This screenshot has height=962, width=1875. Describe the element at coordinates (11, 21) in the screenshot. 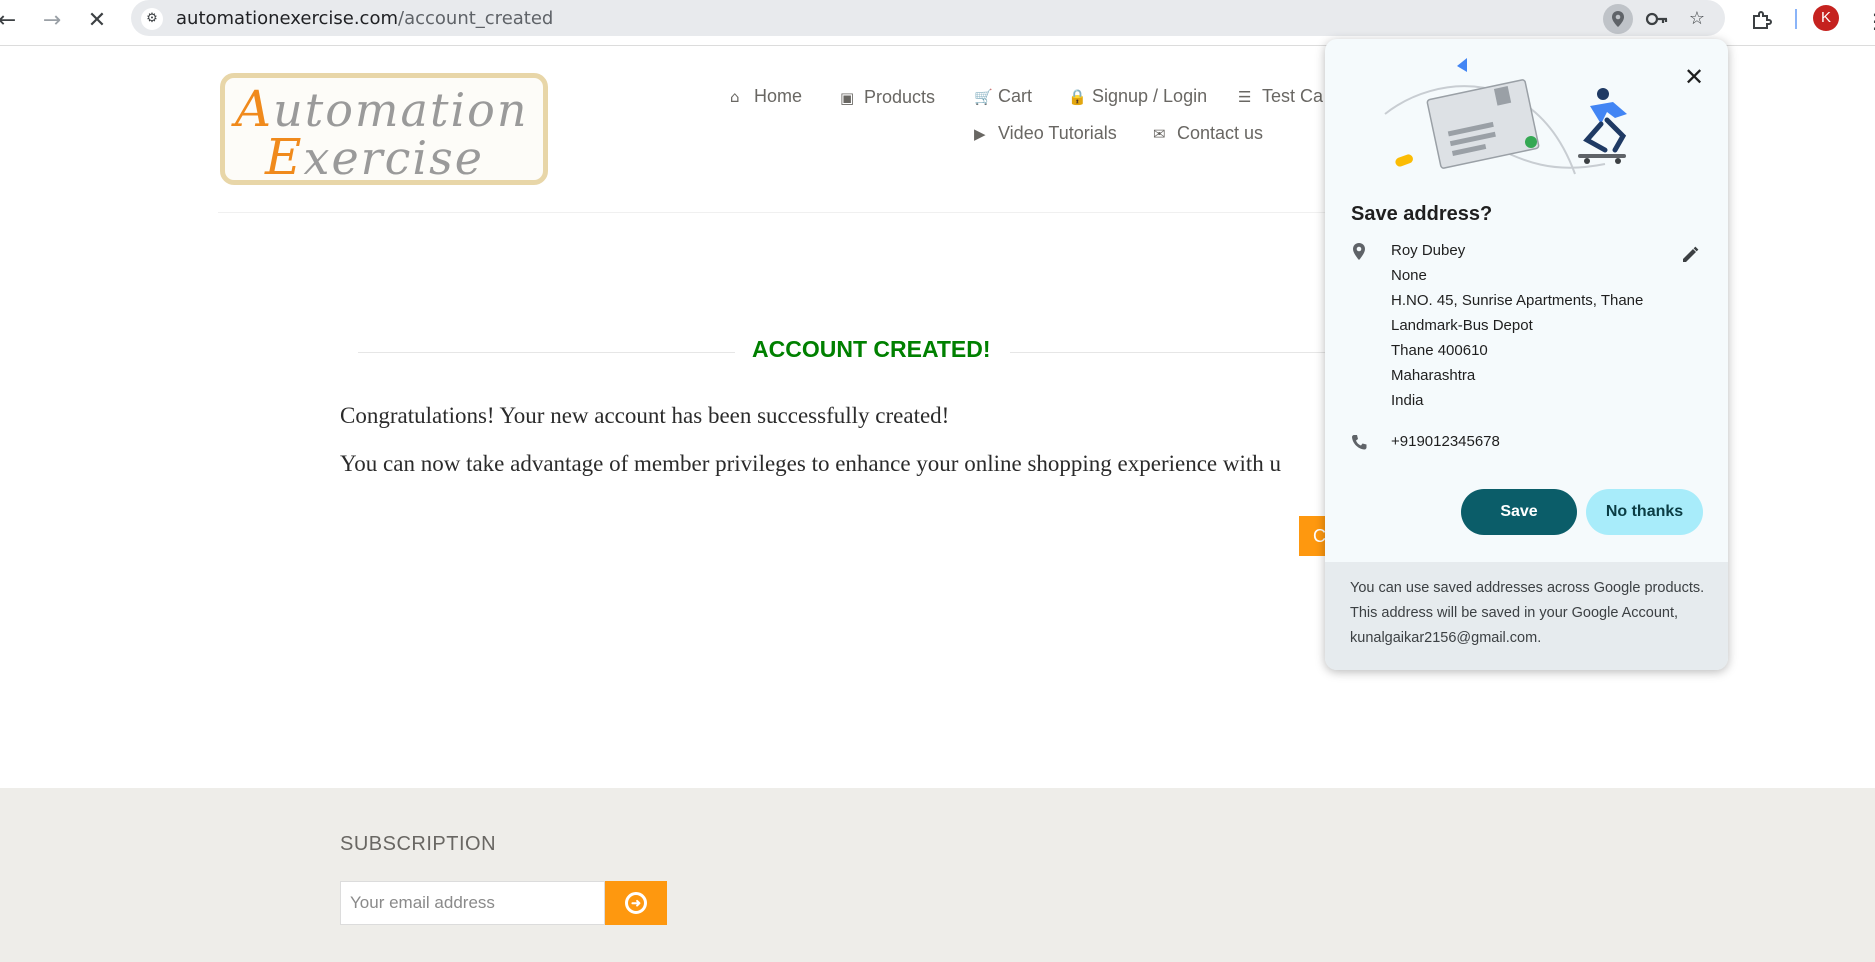

I see `back-icon: ←` at that location.